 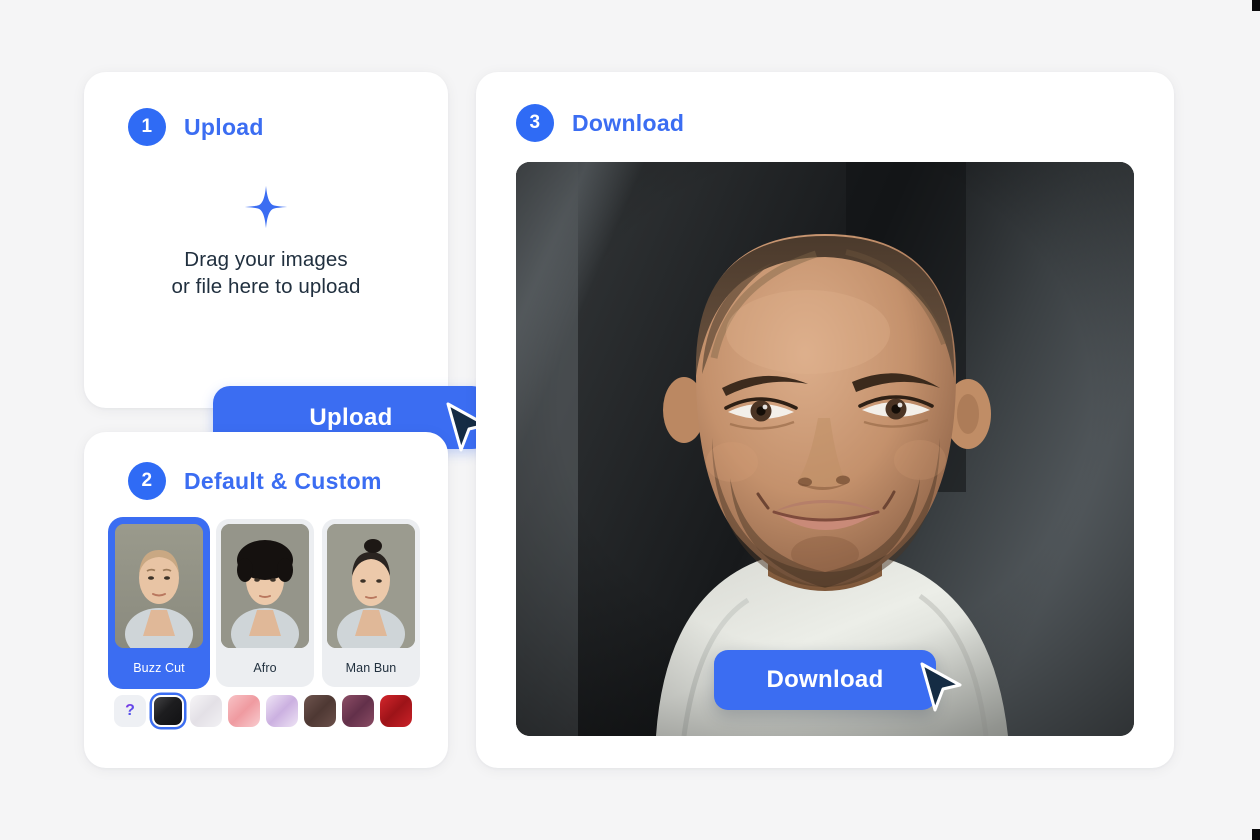 I want to click on swatch-plum, so click(x=358, y=711).